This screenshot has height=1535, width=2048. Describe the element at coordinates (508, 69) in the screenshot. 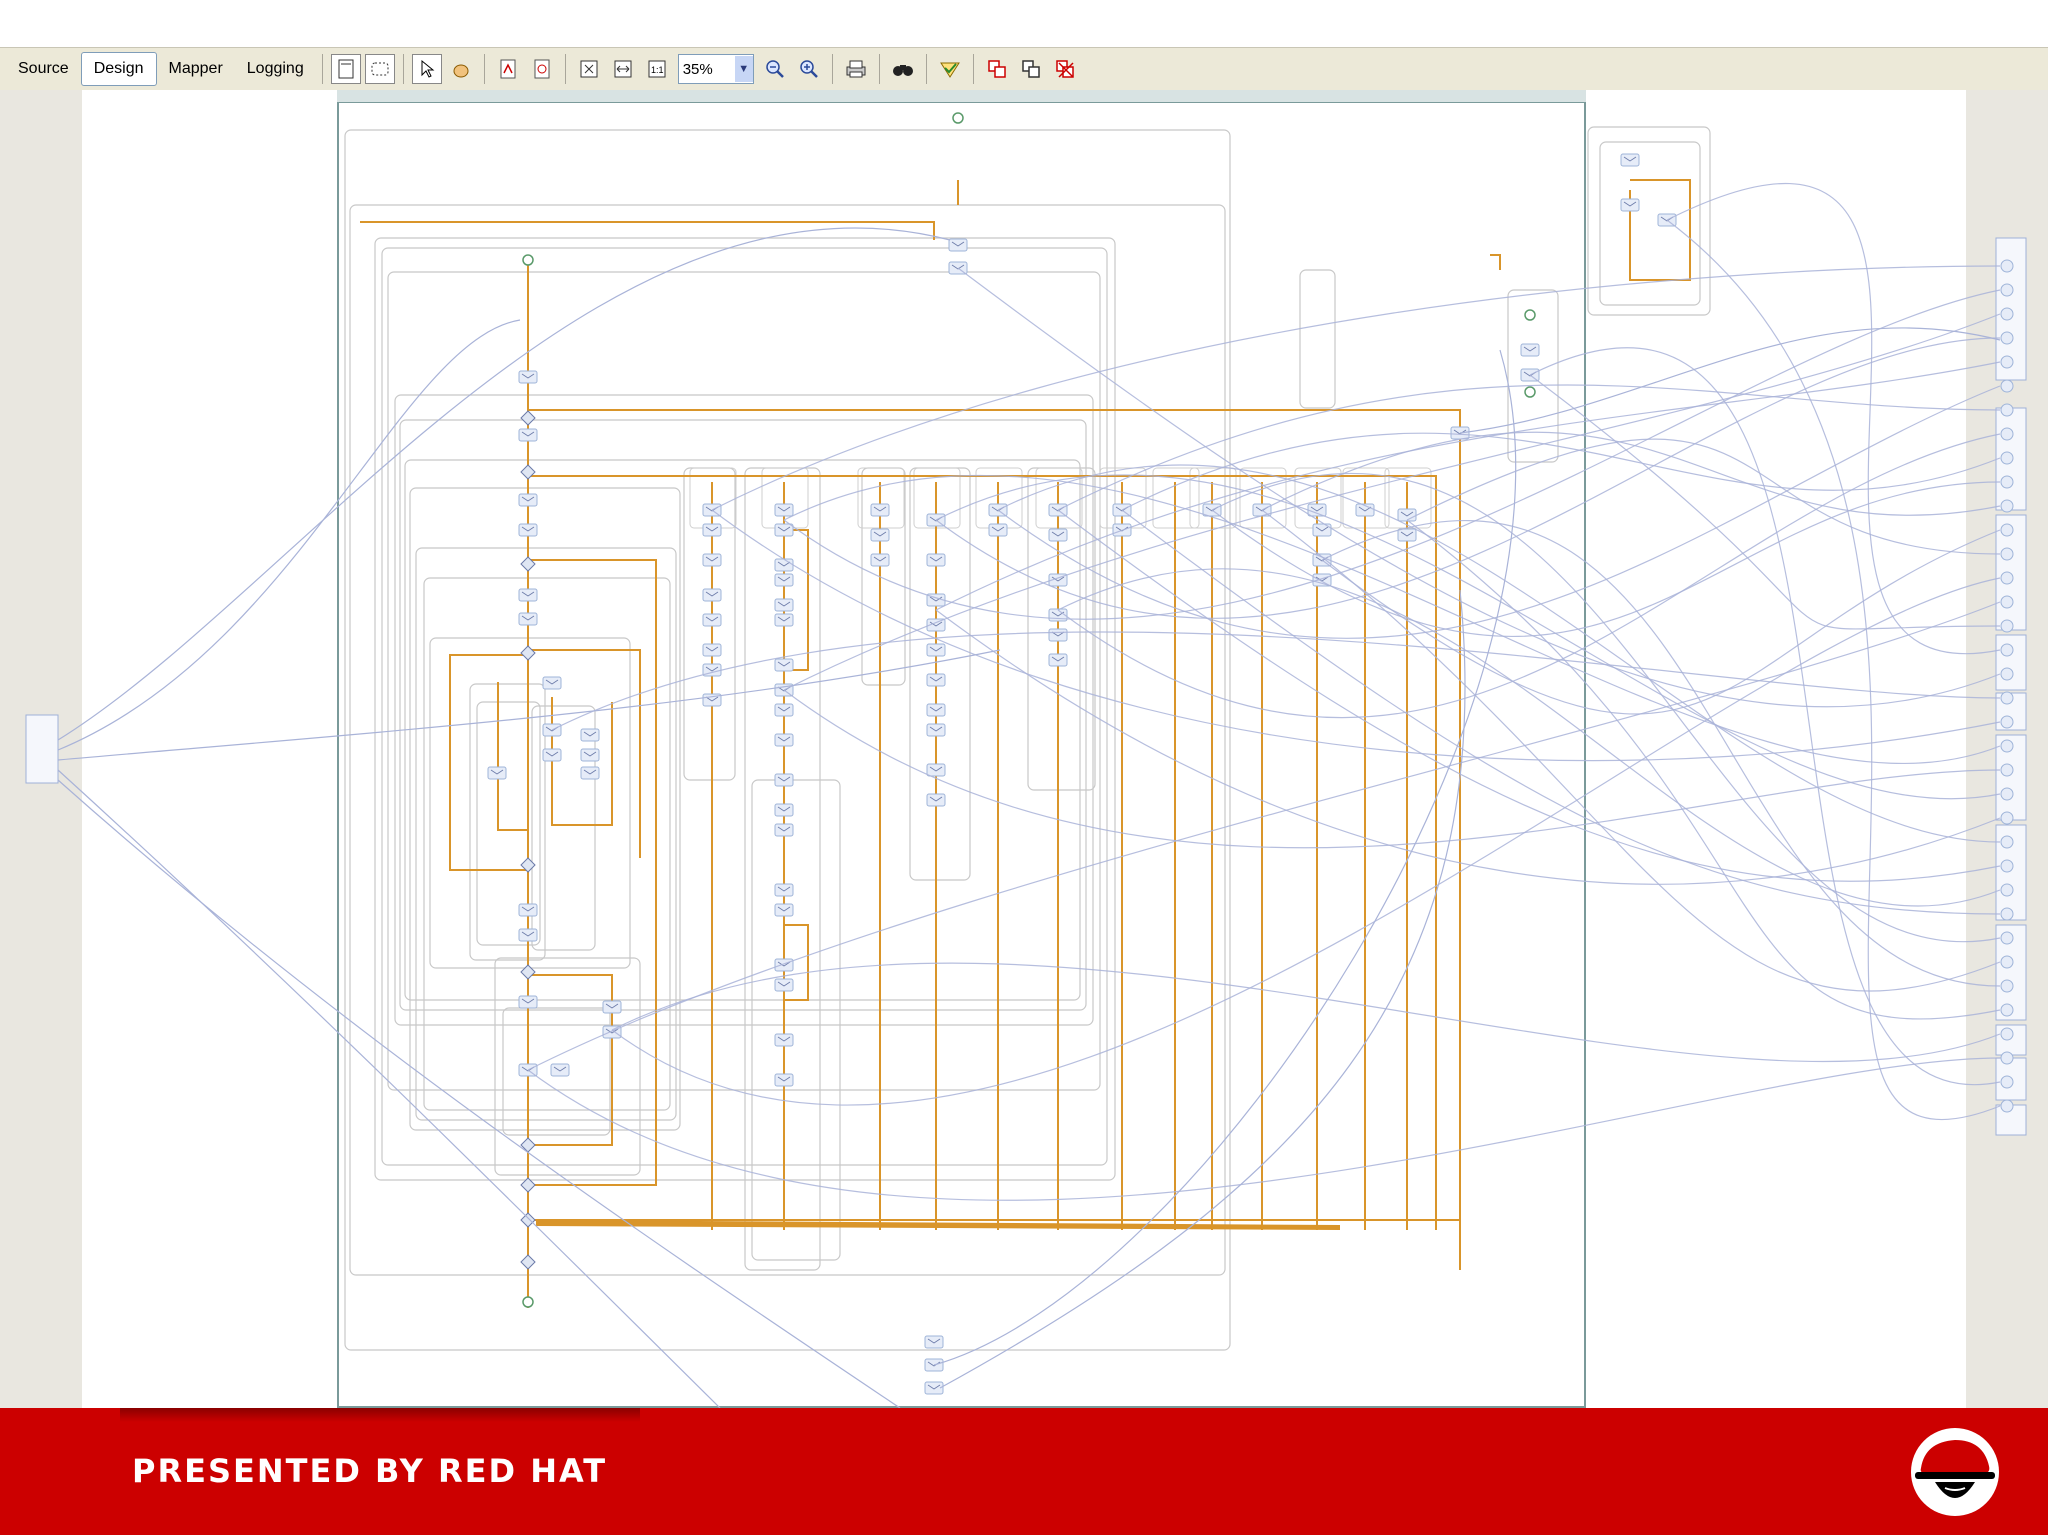

I see `pdf-export-icon` at that location.